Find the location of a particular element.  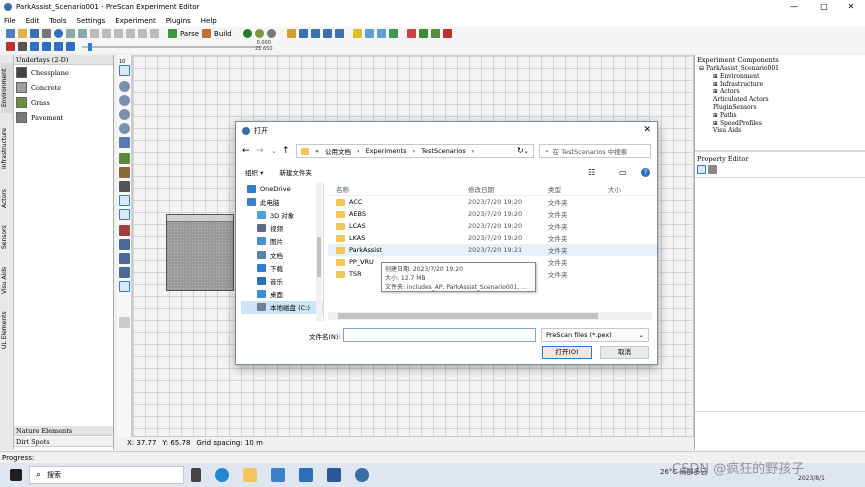

back-icon: ← is located at coordinates (246, 151).